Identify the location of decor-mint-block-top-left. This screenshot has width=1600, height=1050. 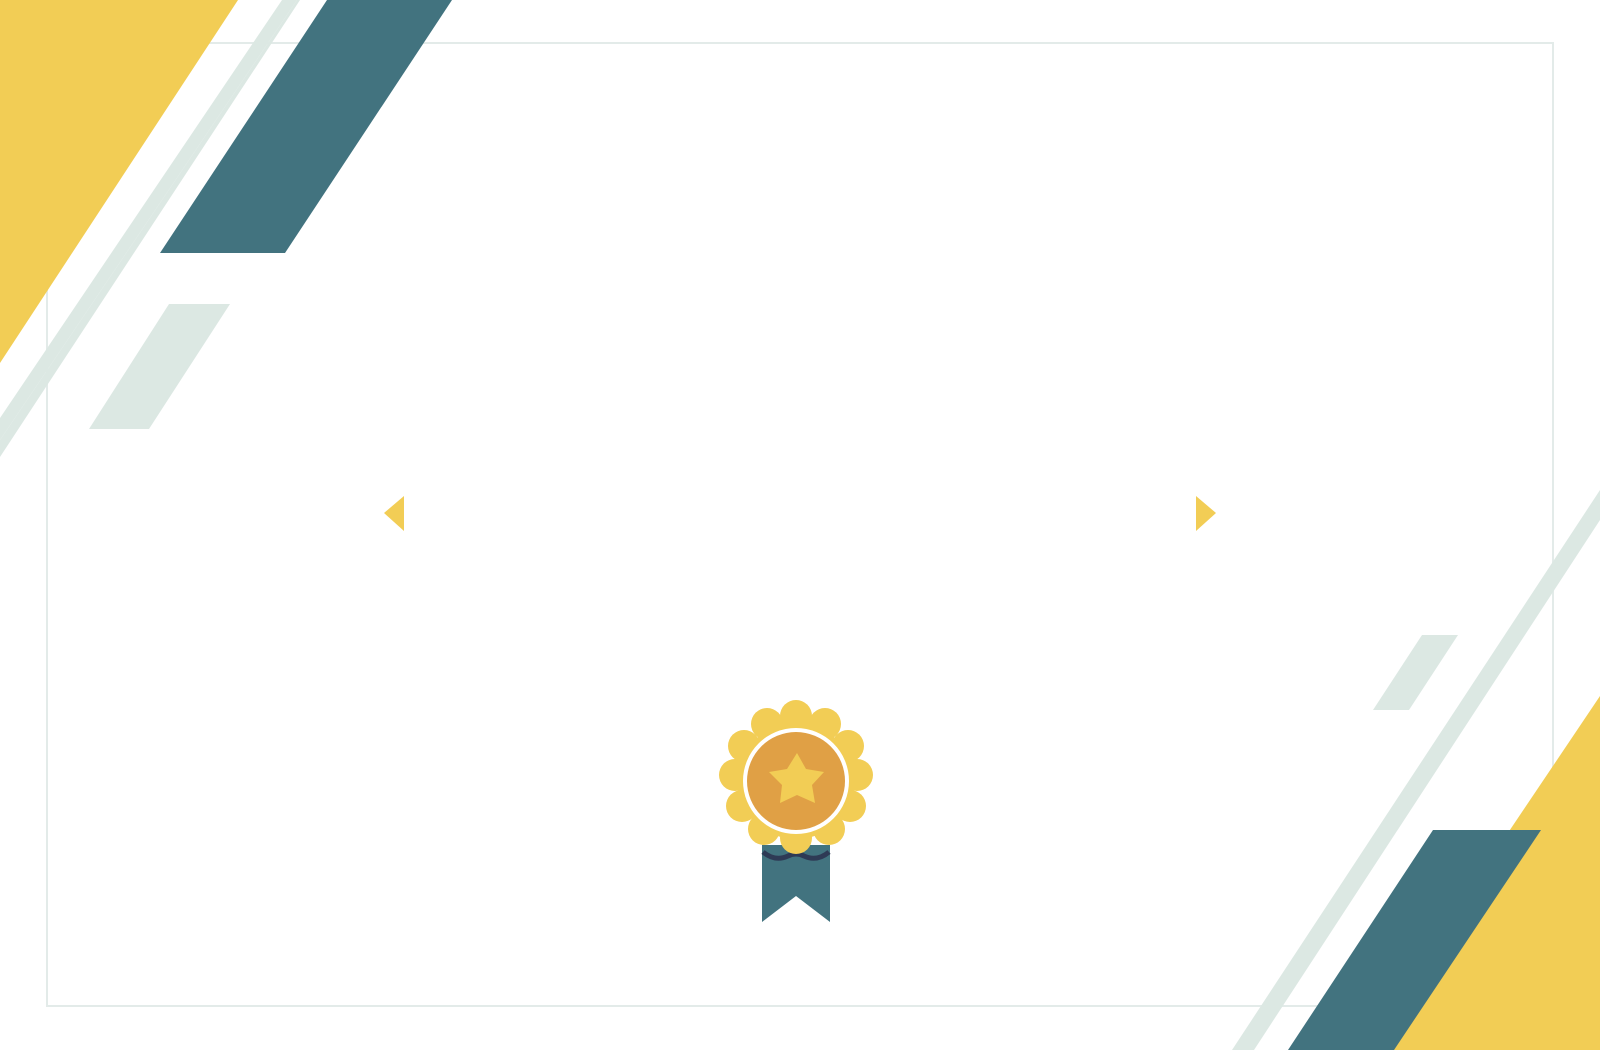
(159, 366).